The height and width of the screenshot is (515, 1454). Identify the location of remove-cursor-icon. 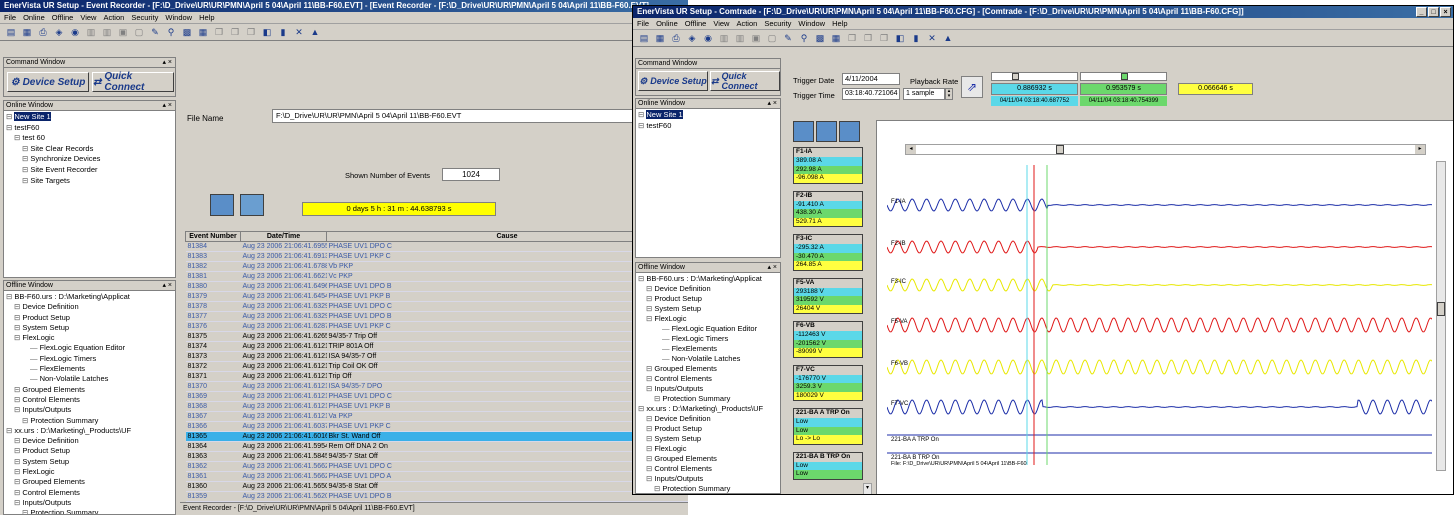
(826, 131).